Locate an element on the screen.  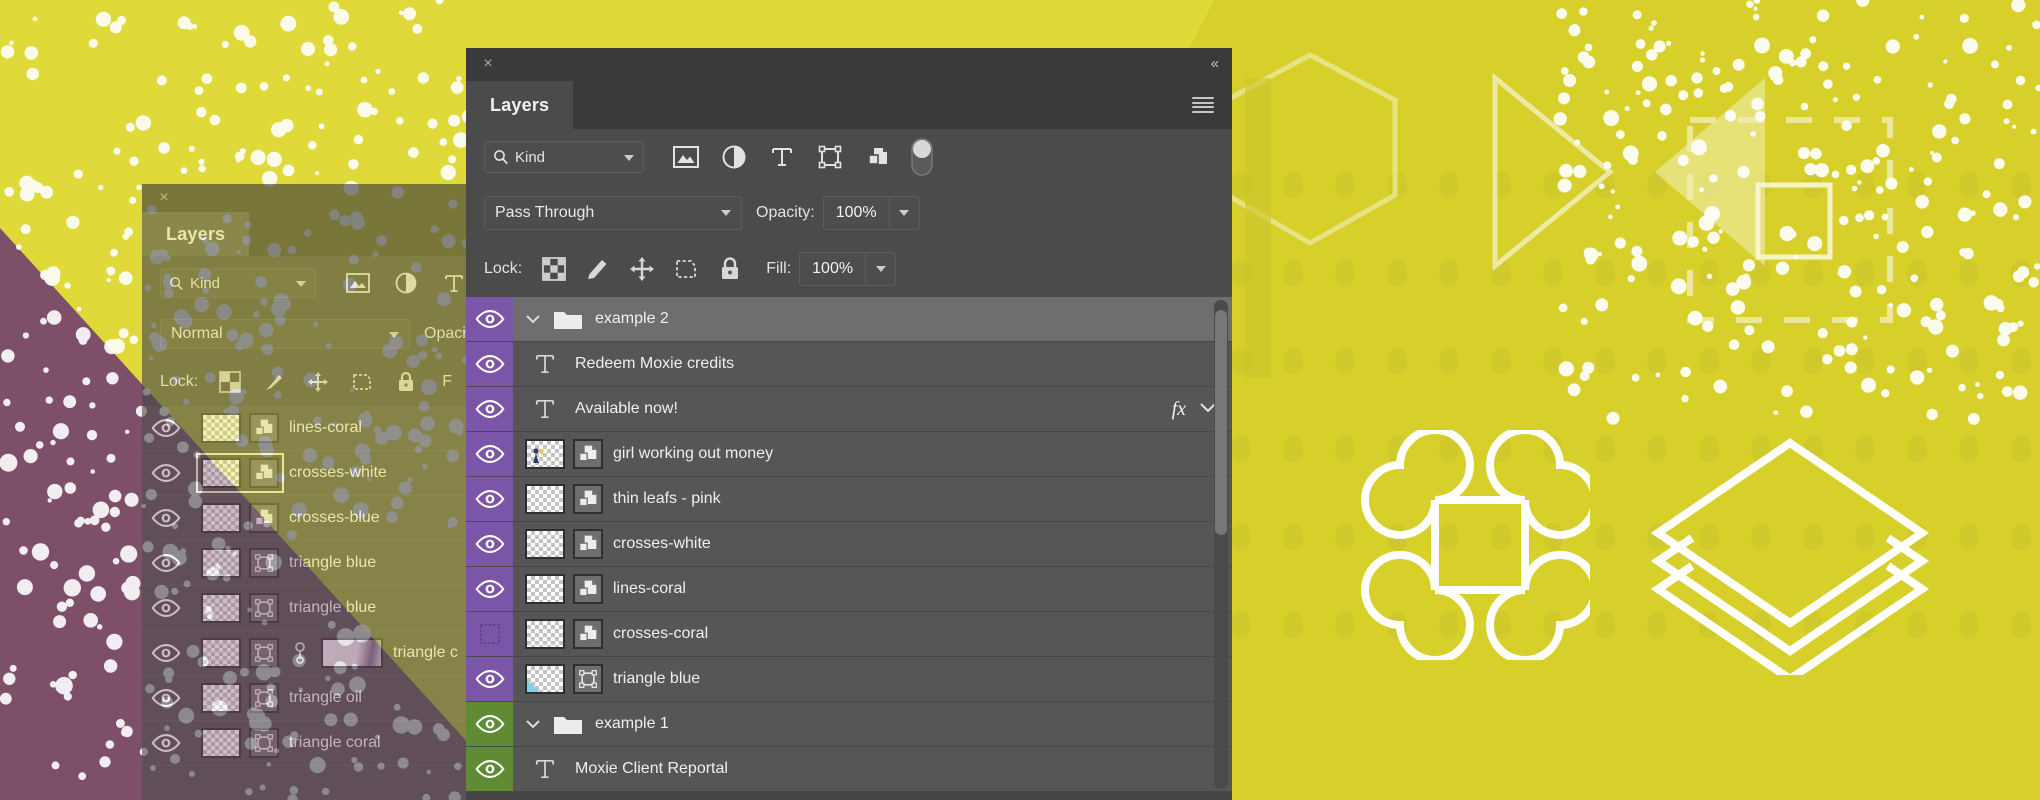
shape-layer-icon is located at coordinates (830, 157).